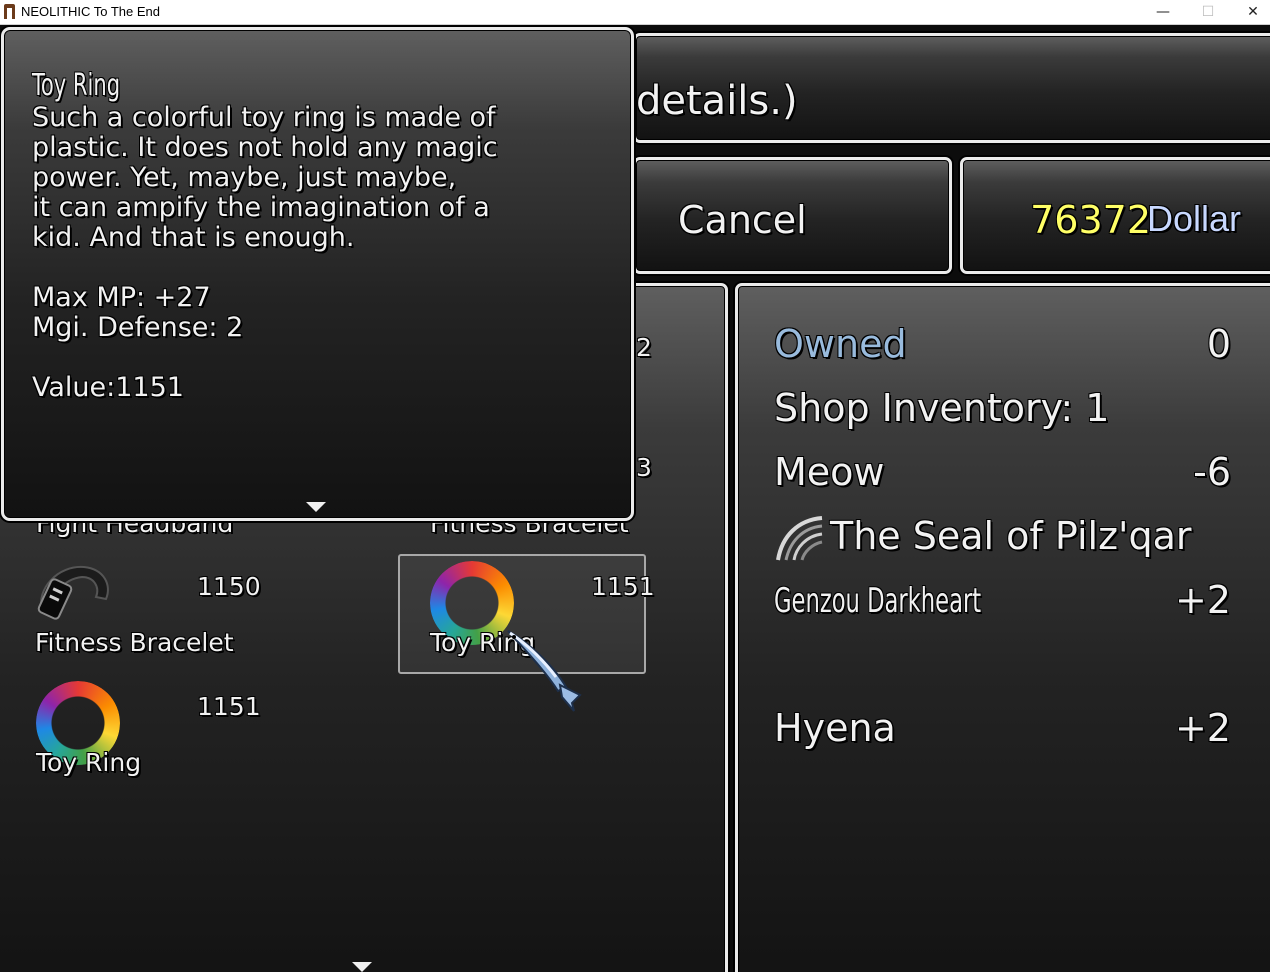  I want to click on info-scroll-down-arrow-icon, so click(316, 507).